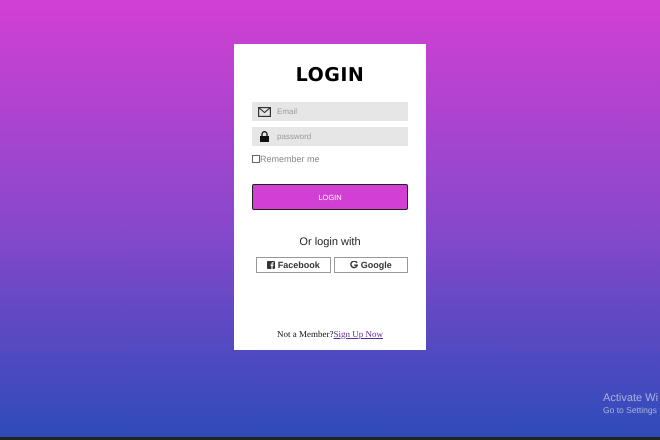  I want to click on email-field: Email, so click(330, 111).